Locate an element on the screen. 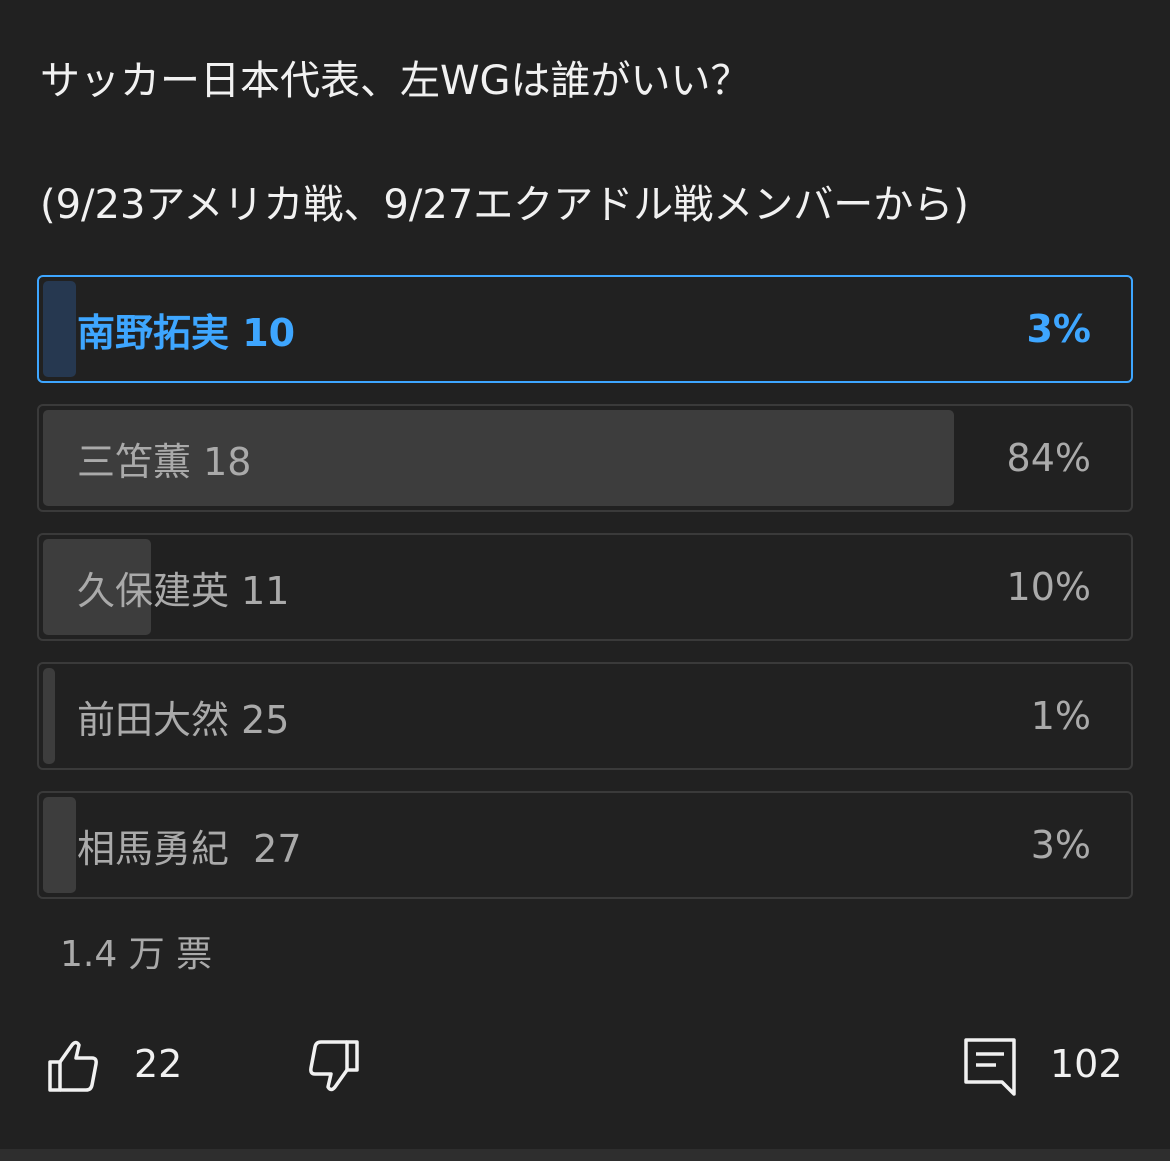 The width and height of the screenshot is (1170, 1161). poll-option-percent: 1% is located at coordinates (1060, 716).